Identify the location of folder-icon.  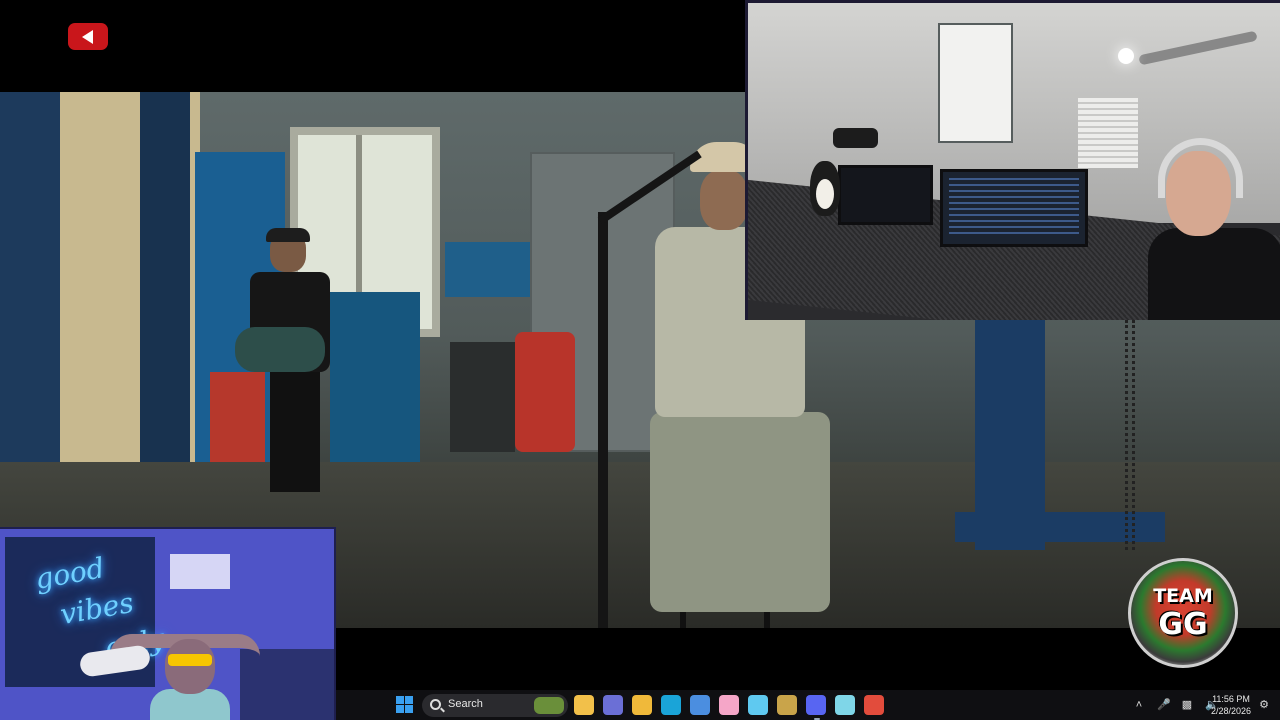
(642, 705).